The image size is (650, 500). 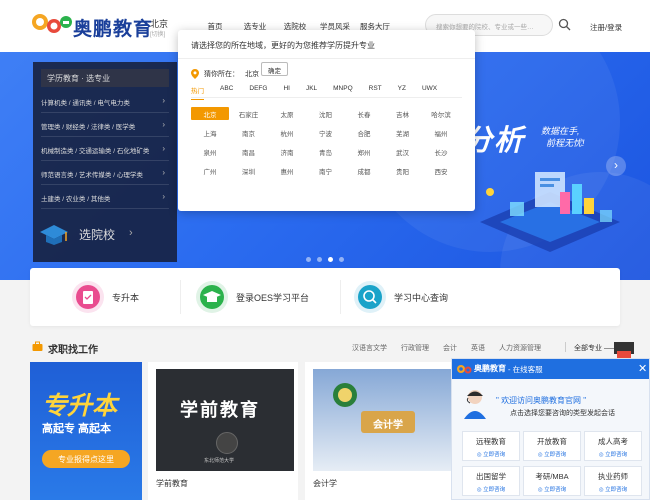 What do you see at coordinates (287, 151) in the screenshot?
I see `city-option: 济南` at bounding box center [287, 151].